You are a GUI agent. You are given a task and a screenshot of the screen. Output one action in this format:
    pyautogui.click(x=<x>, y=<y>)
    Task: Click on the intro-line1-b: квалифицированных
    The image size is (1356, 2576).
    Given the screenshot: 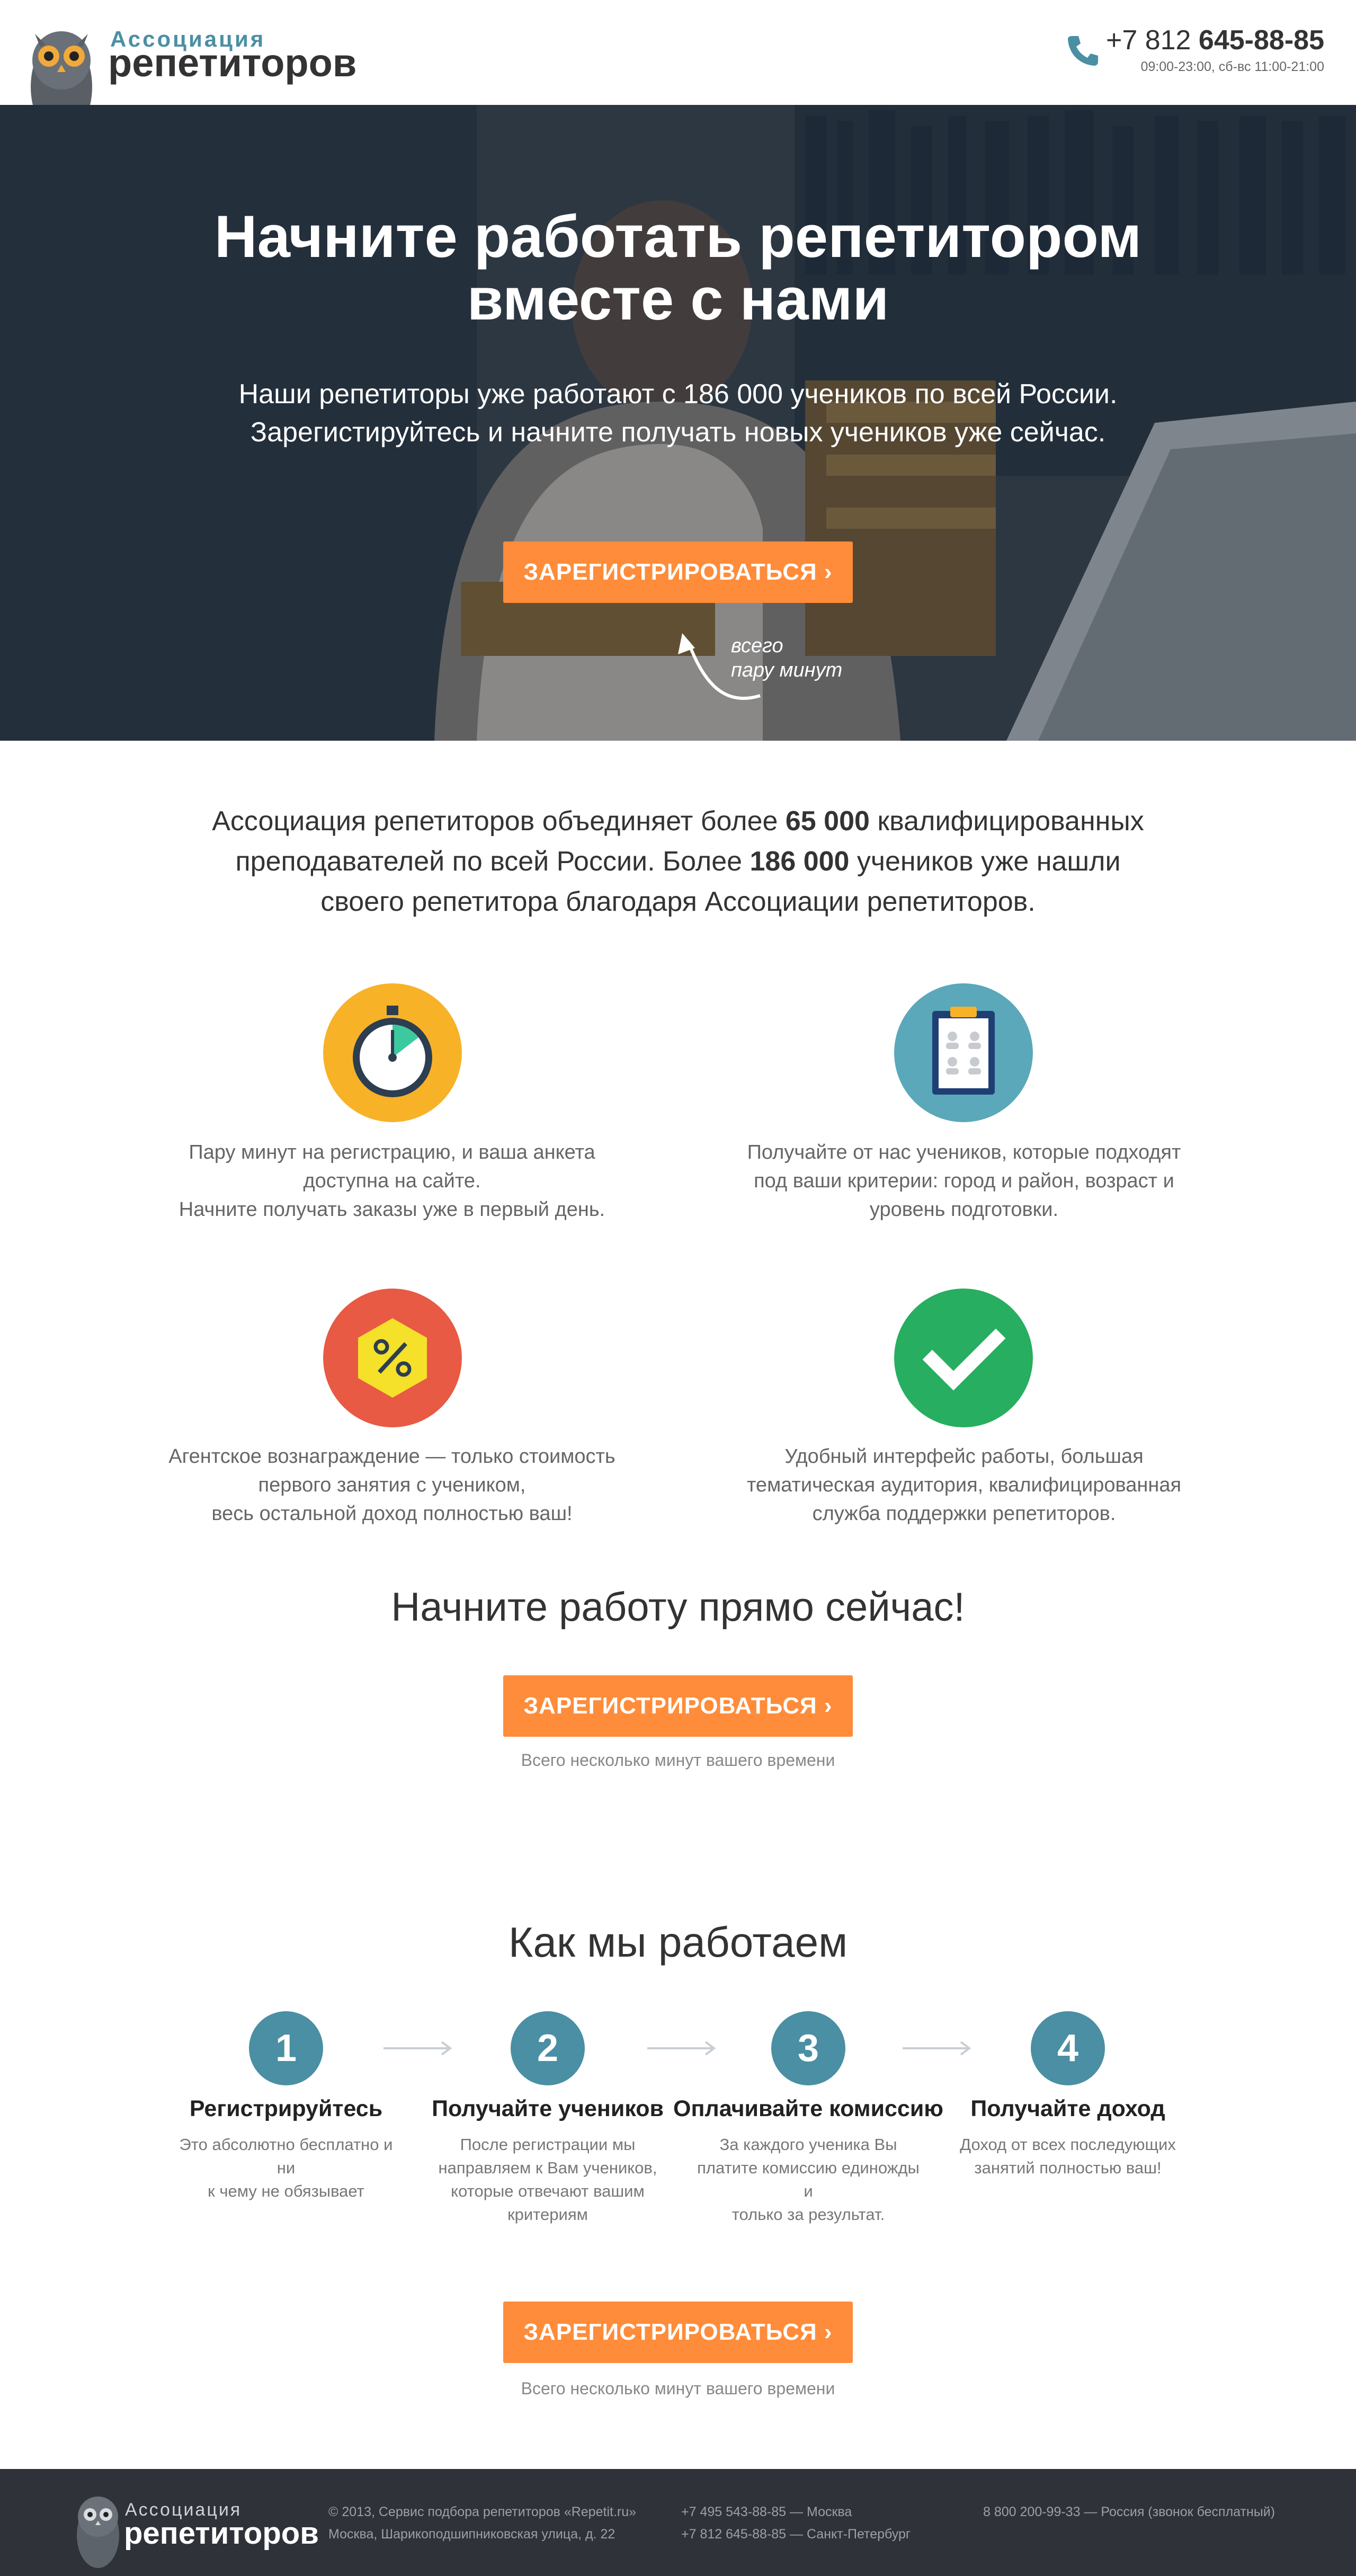 What is the action you would take?
    pyautogui.click(x=1006, y=821)
    